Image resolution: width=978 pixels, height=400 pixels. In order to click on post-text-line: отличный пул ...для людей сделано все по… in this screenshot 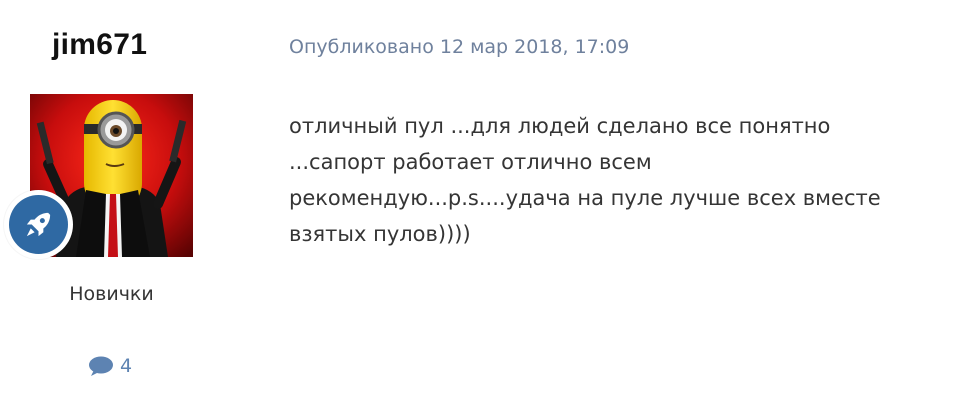, I will do `click(560, 126)`.